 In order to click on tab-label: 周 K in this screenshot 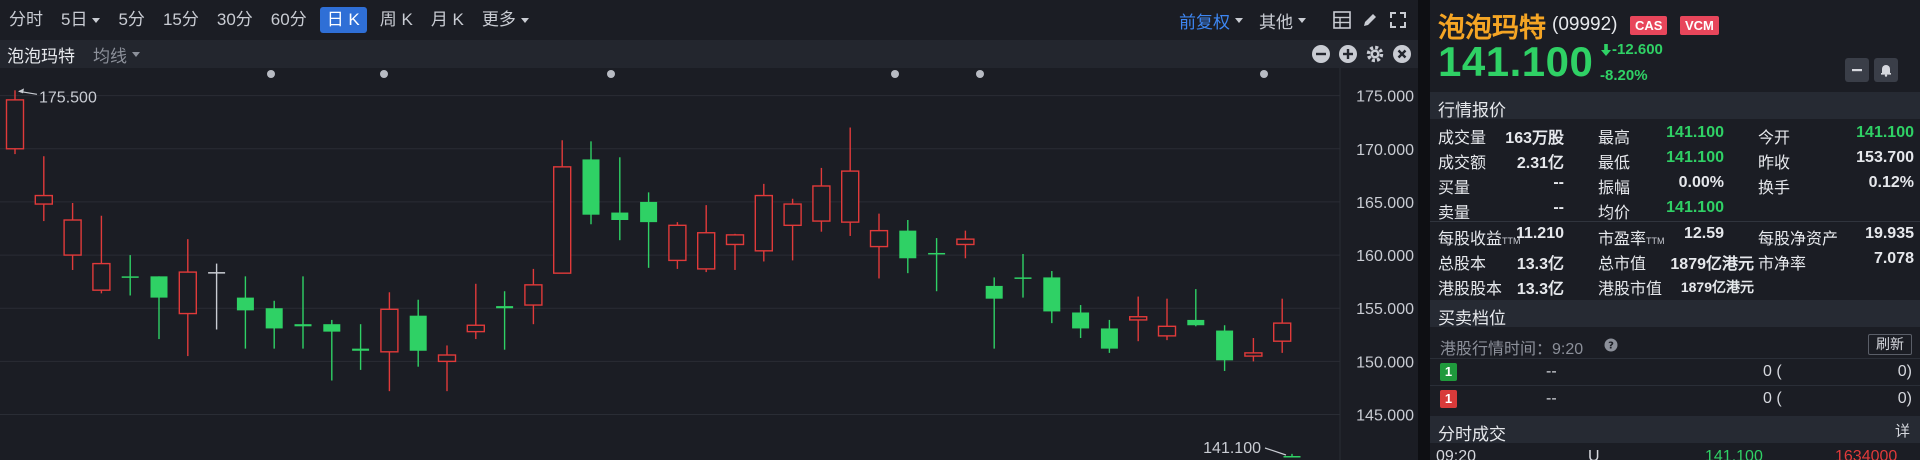, I will do `click(396, 19)`.